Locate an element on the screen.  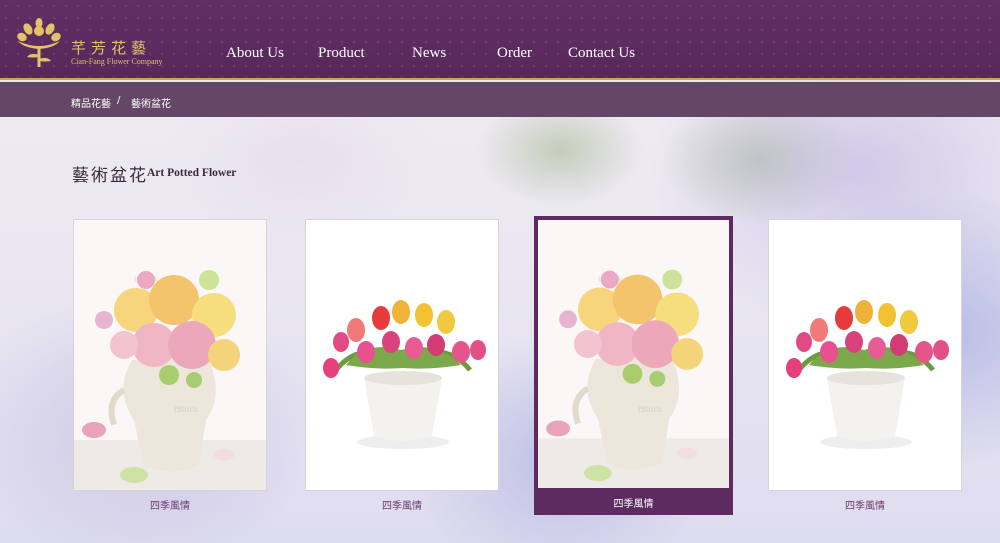
product-card-active: iStock iStock 四季風情 is located at coordinates (633, 365).